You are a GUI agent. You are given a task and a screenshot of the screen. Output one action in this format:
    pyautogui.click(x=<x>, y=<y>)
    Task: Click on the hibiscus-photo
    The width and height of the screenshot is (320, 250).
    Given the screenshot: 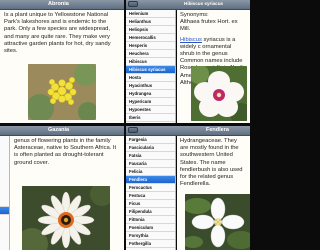 What is the action you would take?
    pyautogui.click(x=219, y=93)
    